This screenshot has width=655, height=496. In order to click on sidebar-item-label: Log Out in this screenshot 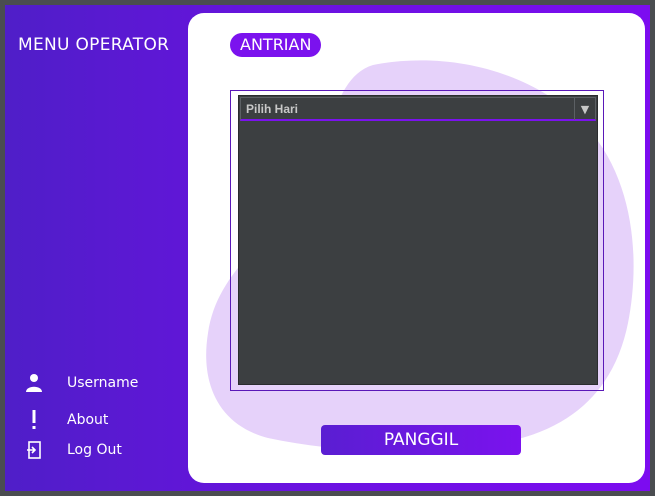, I will do `click(94, 450)`.